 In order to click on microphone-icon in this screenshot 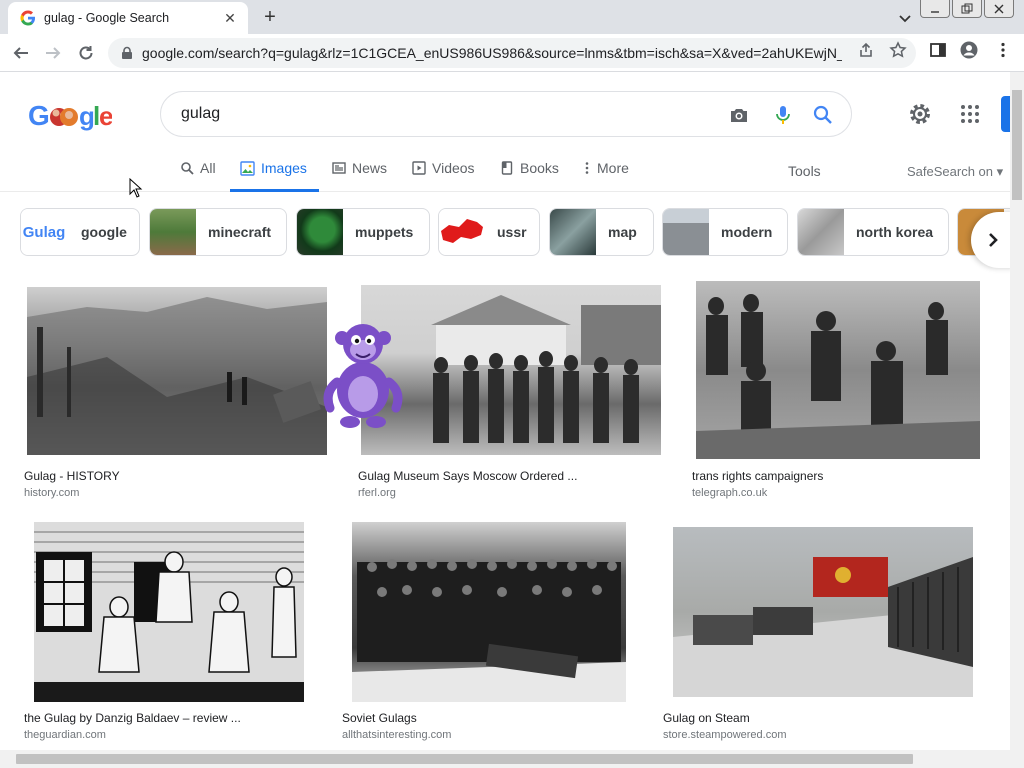, I will do `click(783, 115)`.